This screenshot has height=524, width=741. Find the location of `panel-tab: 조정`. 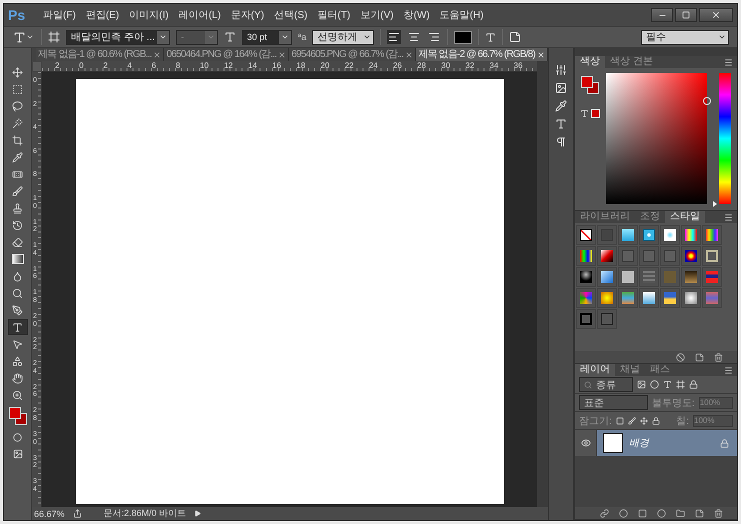

panel-tab: 조정 is located at coordinates (650, 217).